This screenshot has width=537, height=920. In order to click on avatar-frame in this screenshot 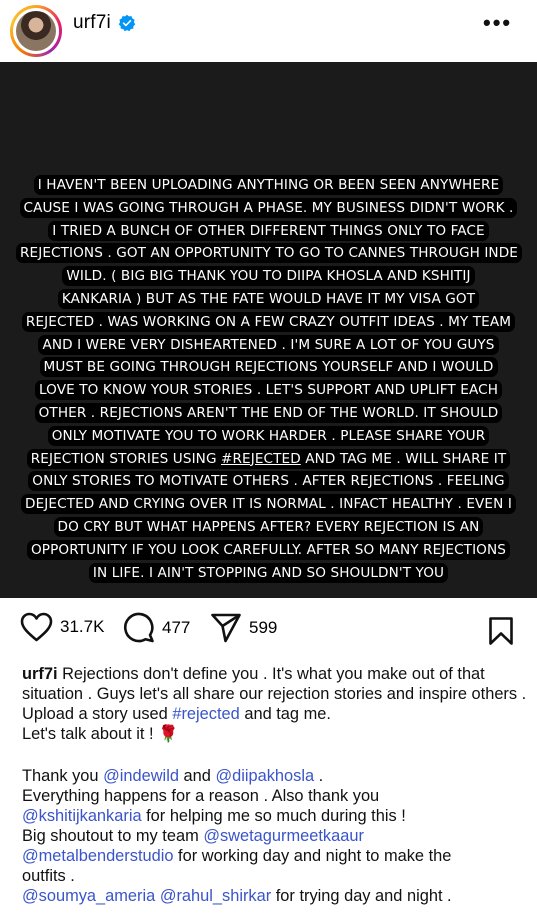, I will do `click(36, 31)`.